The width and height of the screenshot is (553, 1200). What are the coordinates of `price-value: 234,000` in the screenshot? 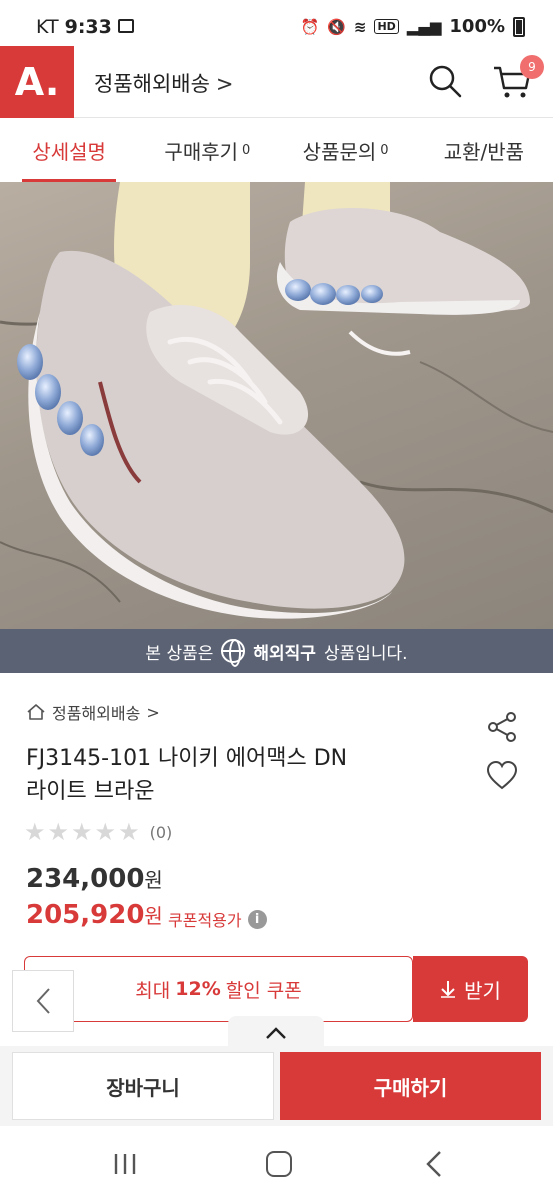 It's located at (85, 879).